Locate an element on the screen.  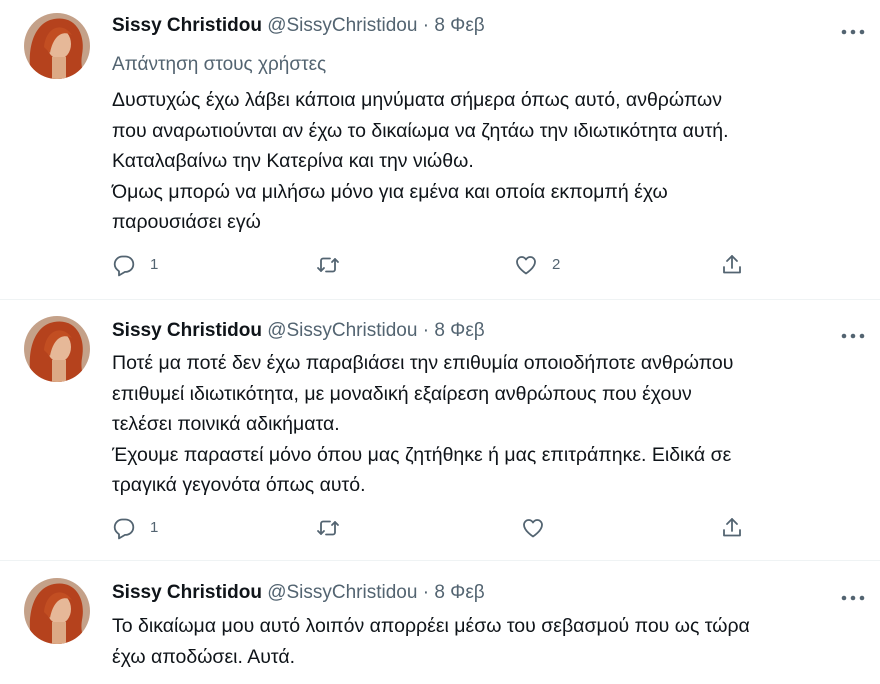
reply-context: Απάντηση στους χρήστες is located at coordinates (219, 64).